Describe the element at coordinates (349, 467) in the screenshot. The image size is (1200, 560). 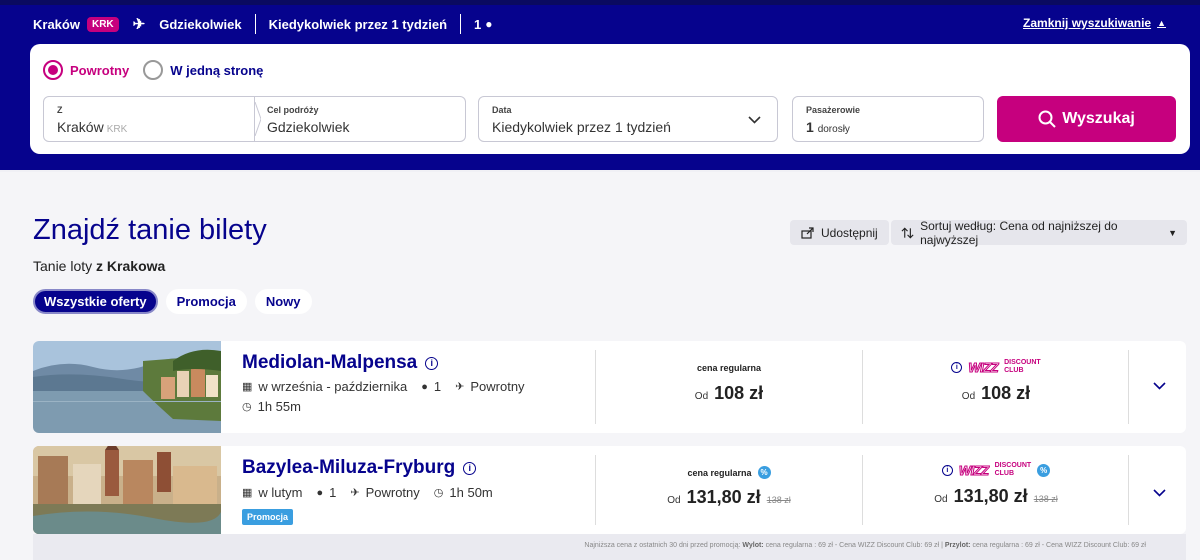
I see `offer-destination-name: Bazylea-Miluza-Fryburg` at that location.